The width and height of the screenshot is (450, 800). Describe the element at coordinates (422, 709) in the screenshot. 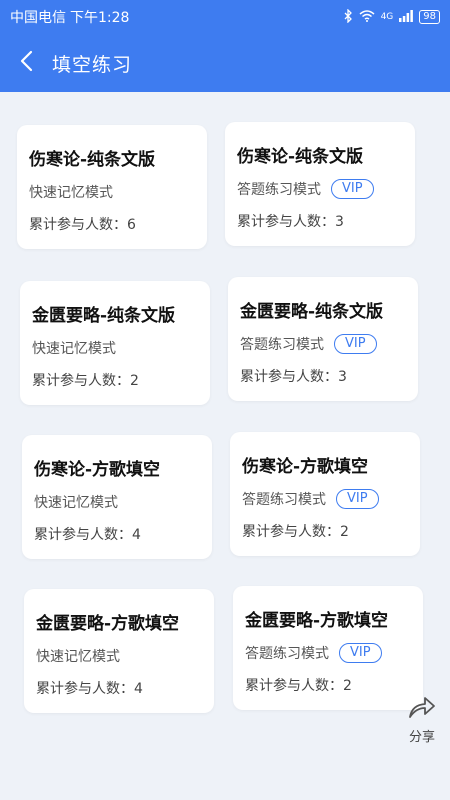

I see `share-icon` at that location.